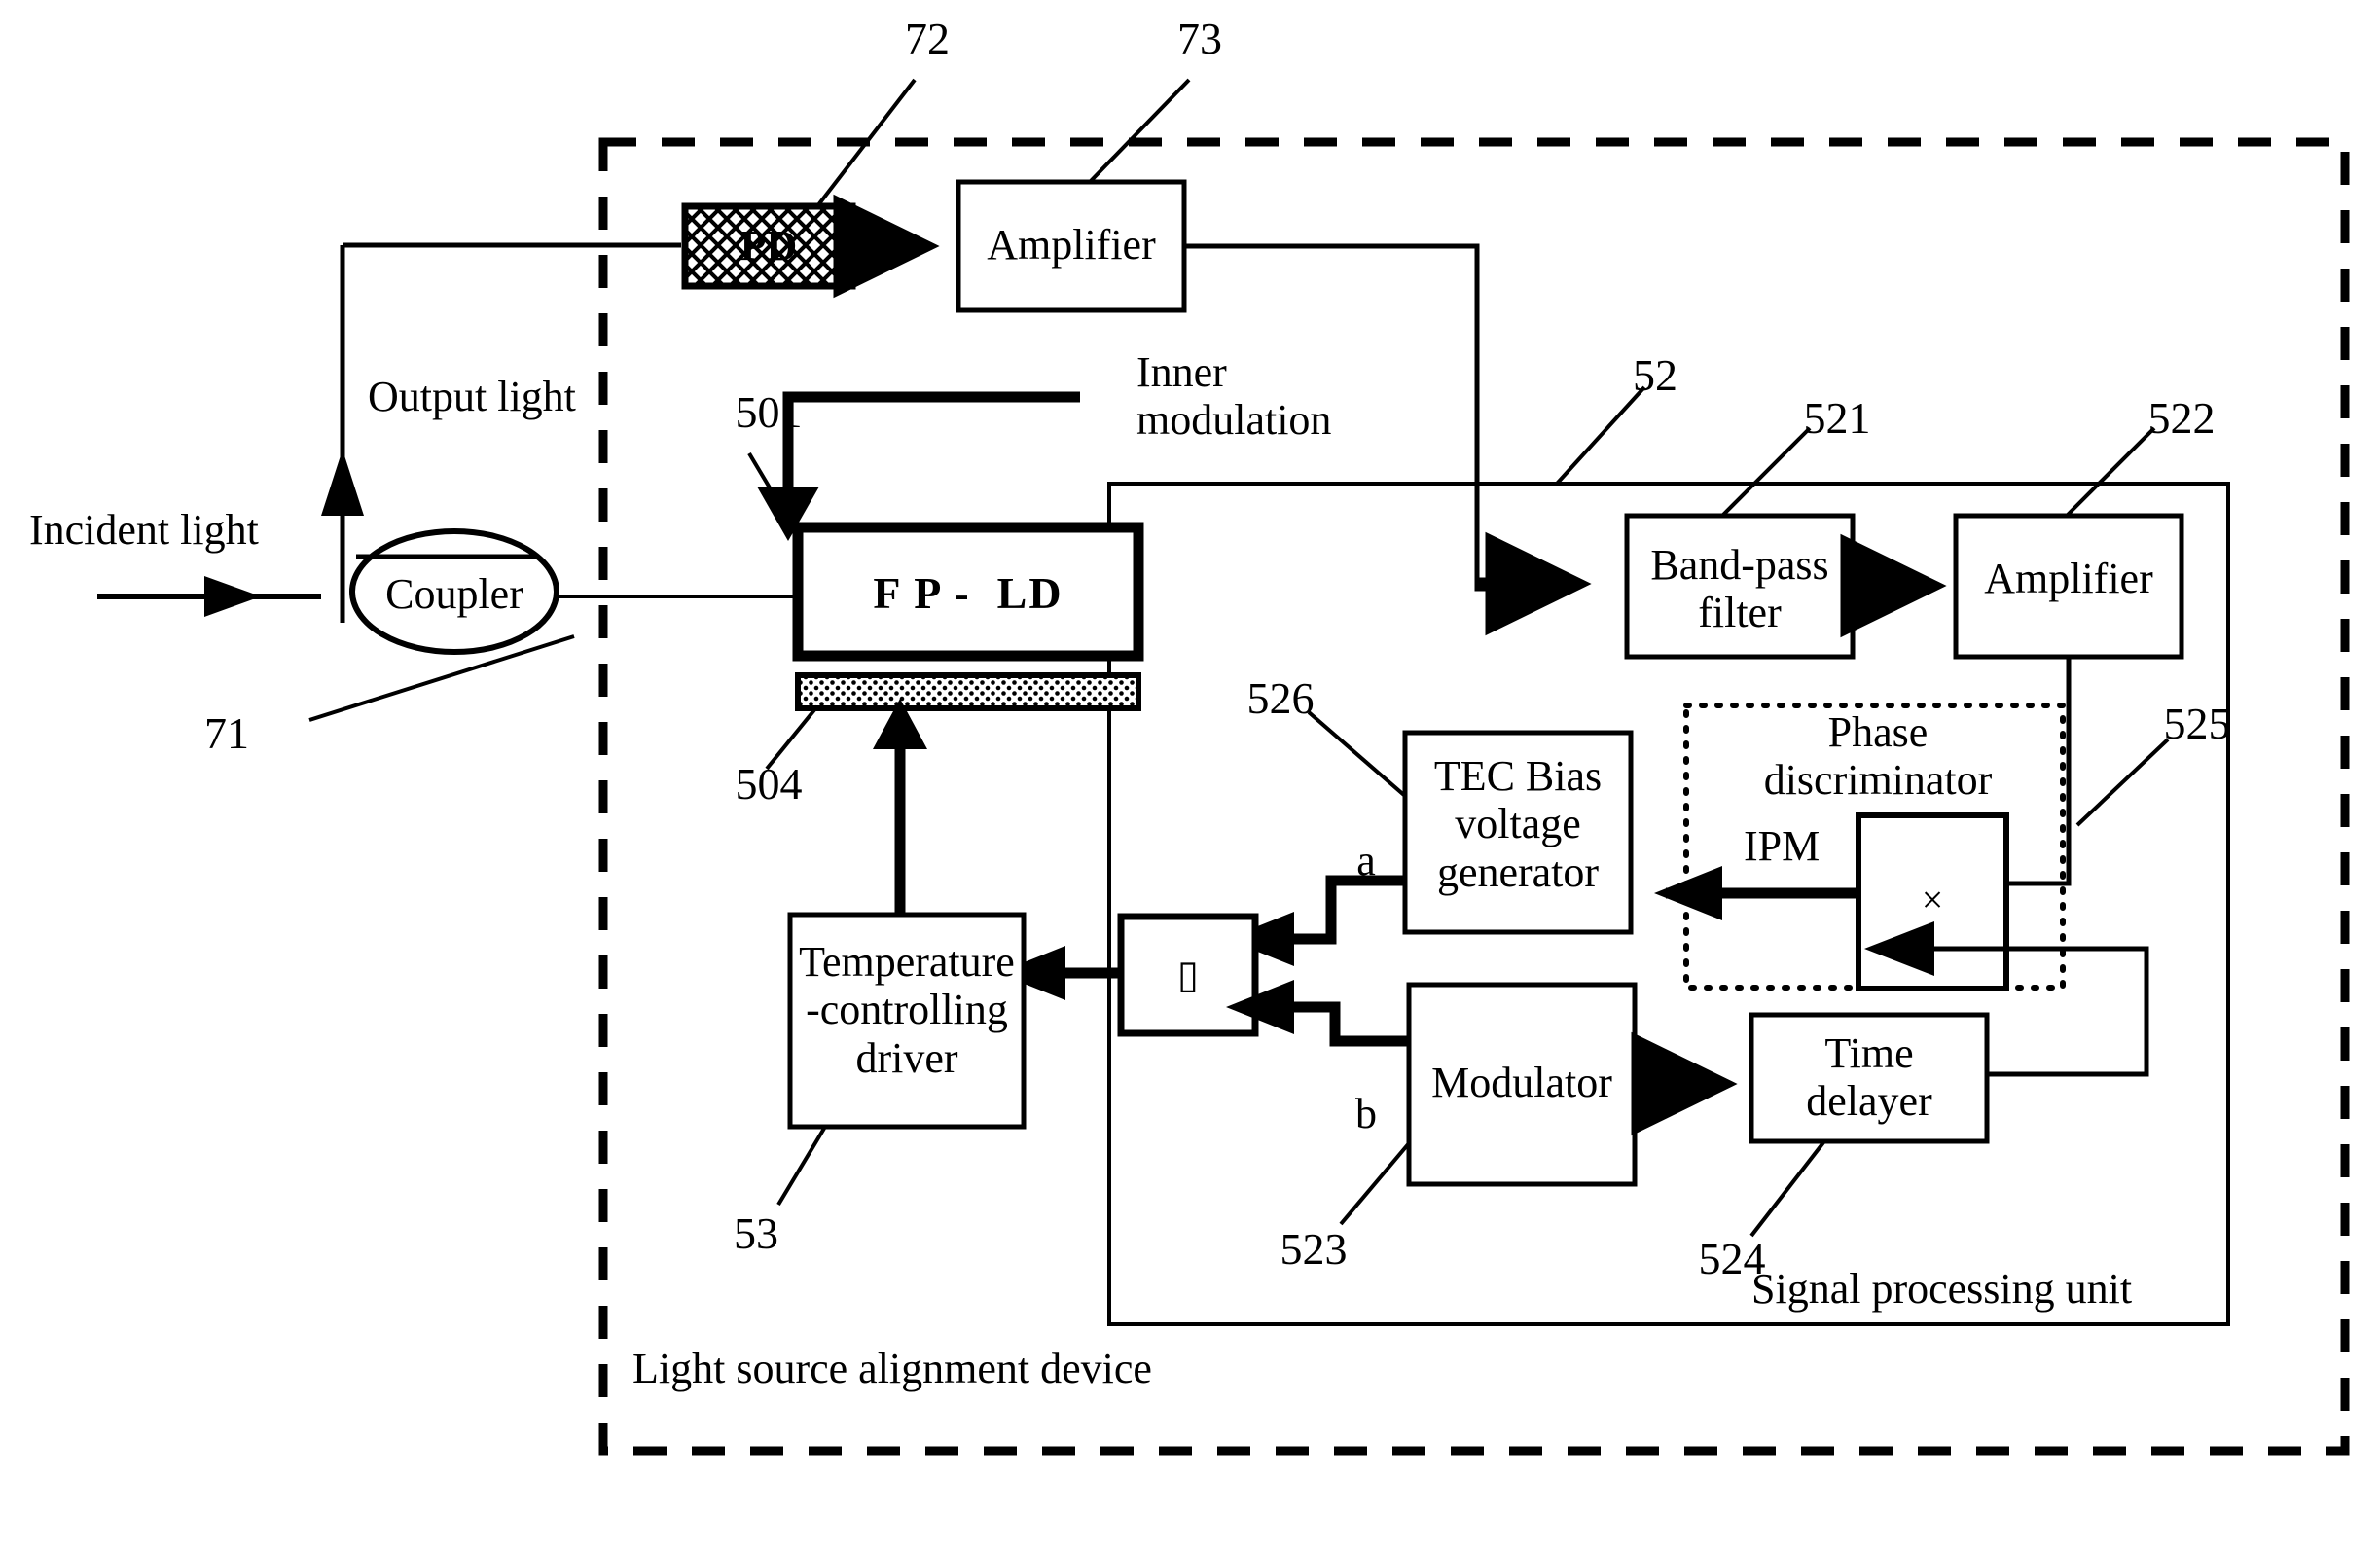 The image size is (2380, 1550). Describe the element at coordinates (1351, 1024) in the screenshot. I see `modulator-portb-wire` at that location.